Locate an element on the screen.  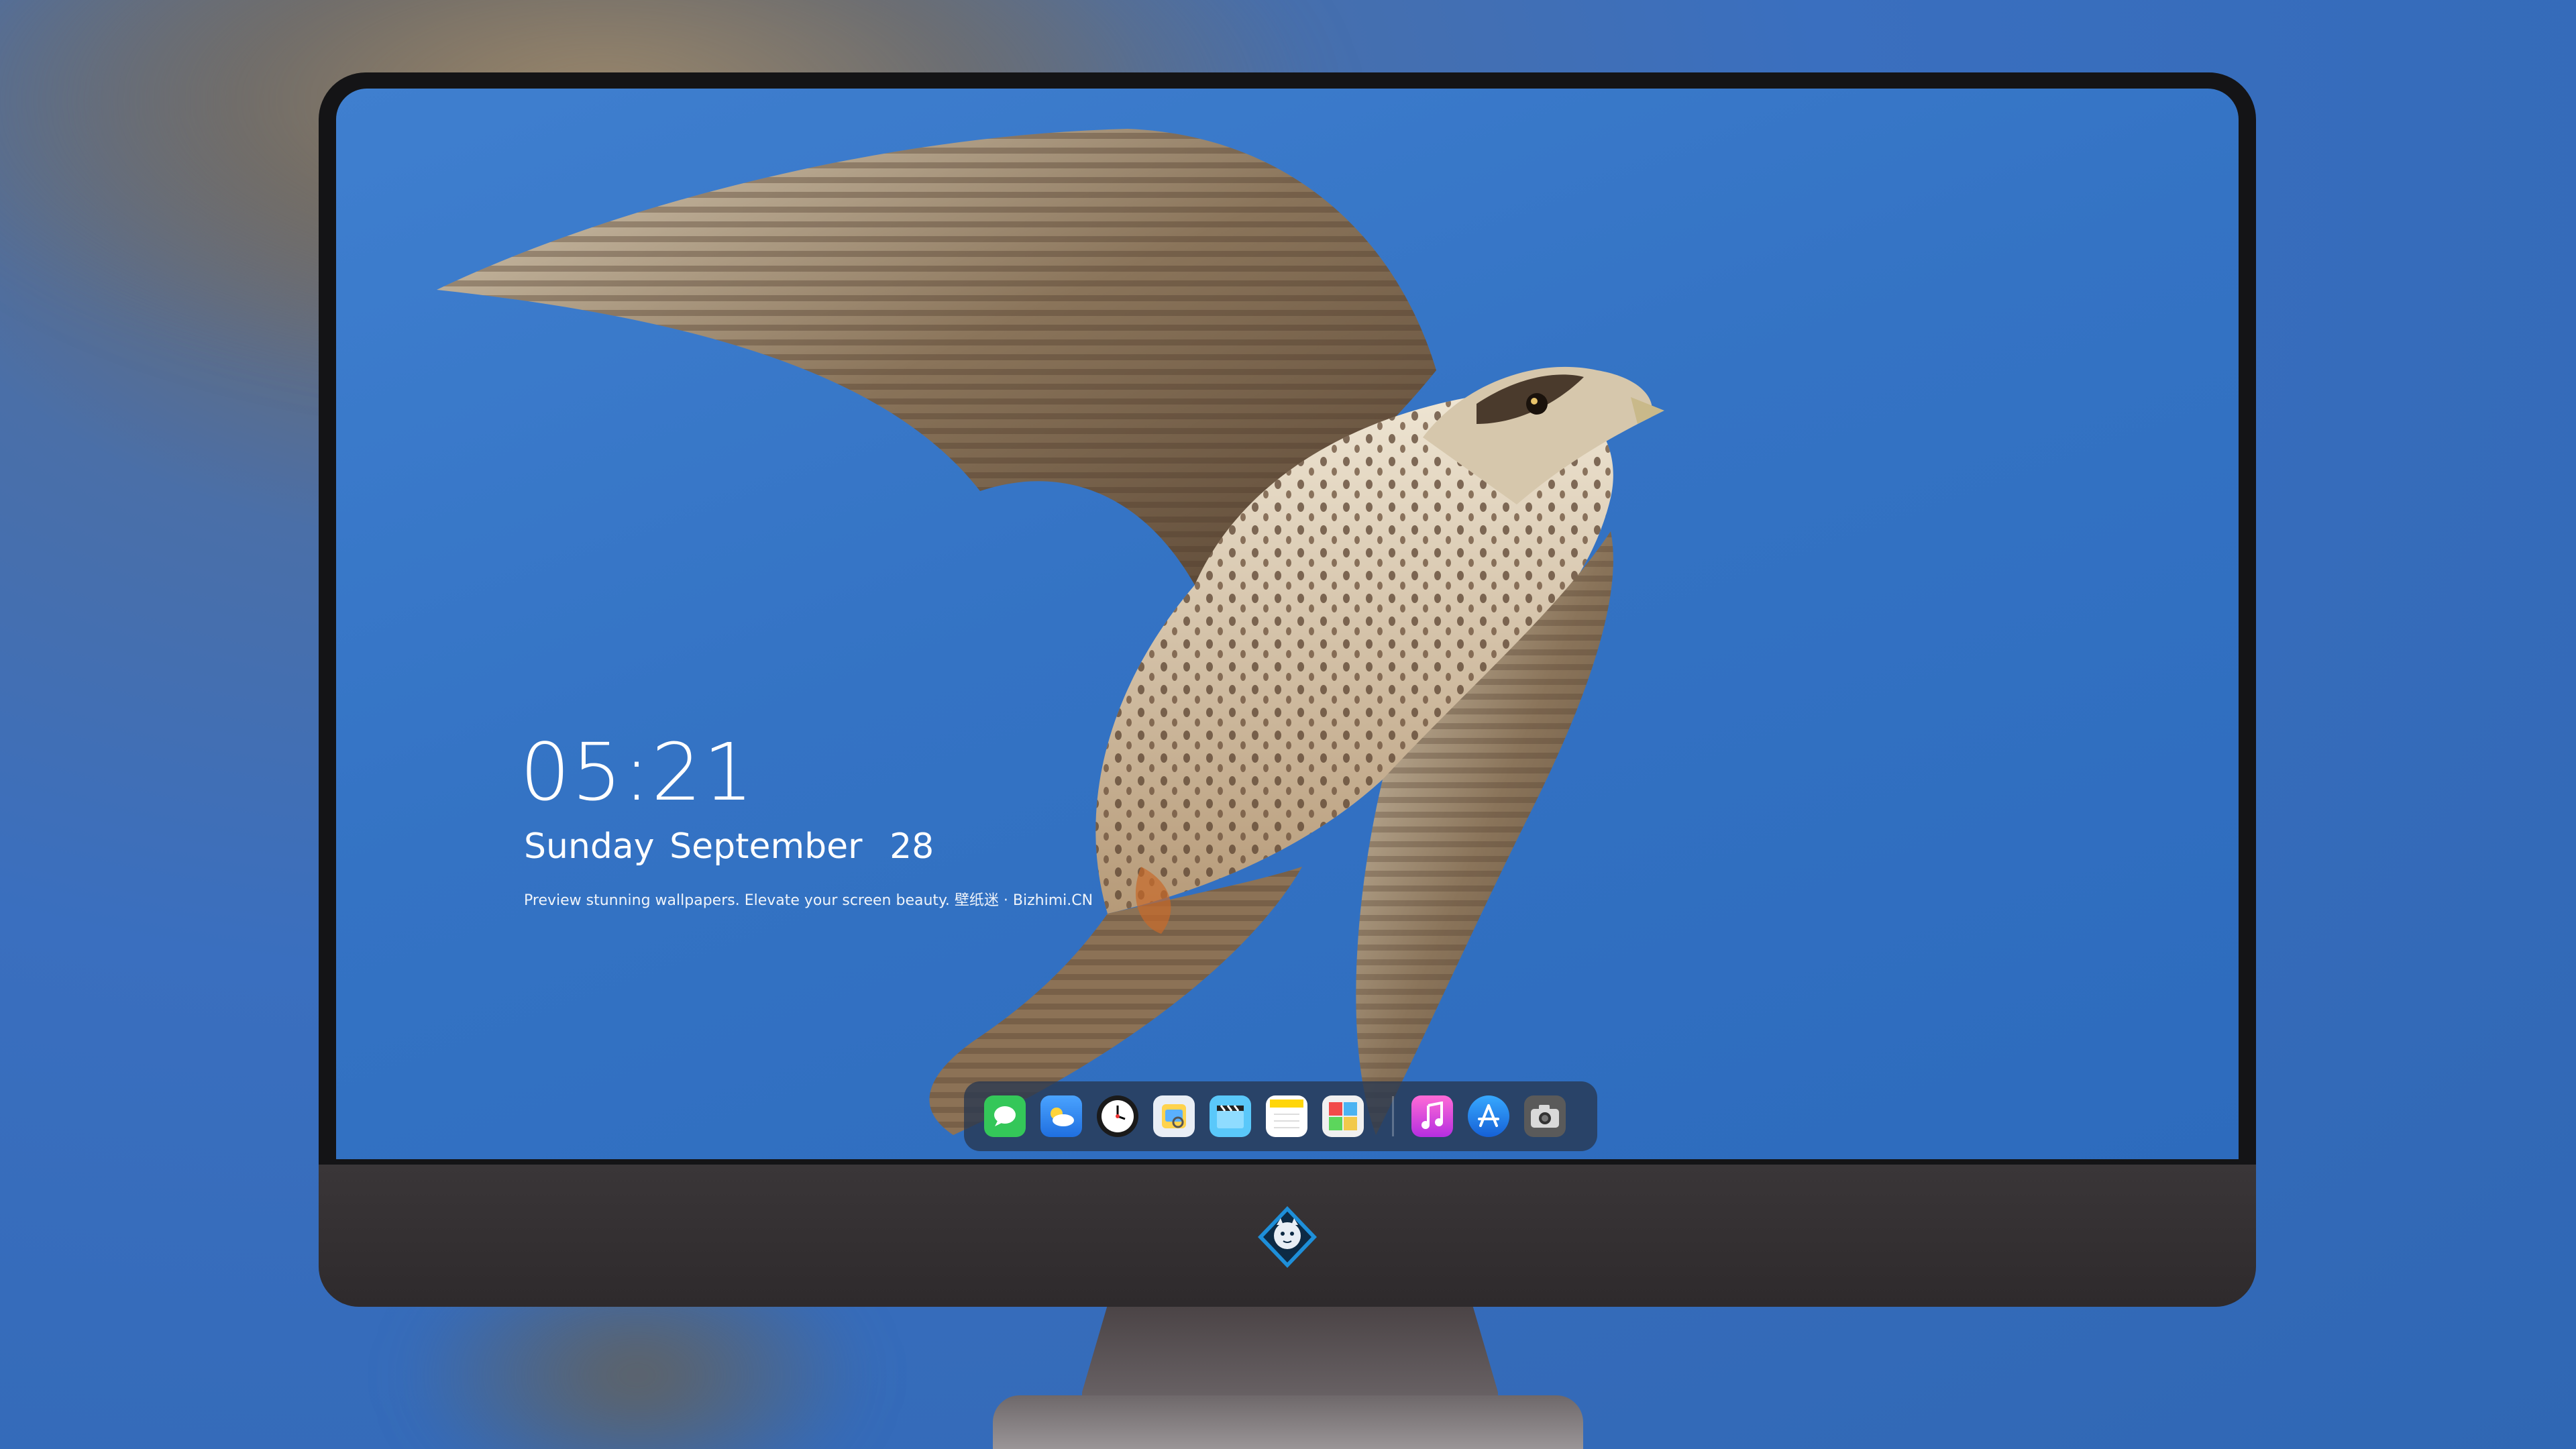
clips-icon is located at coordinates (1230, 1116).